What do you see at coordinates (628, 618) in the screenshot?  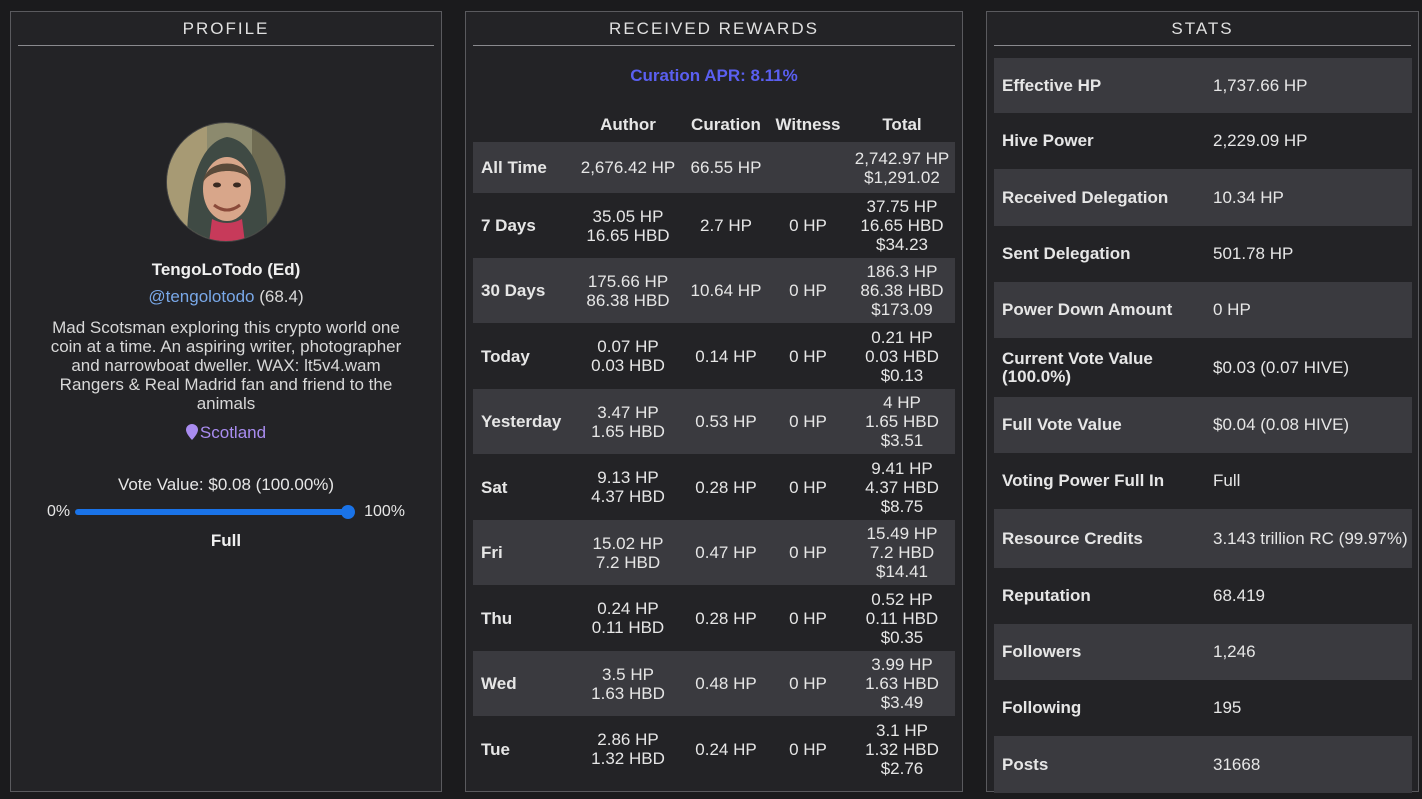 I see `author-cell: 0.24 HP 0.11 HBD` at bounding box center [628, 618].